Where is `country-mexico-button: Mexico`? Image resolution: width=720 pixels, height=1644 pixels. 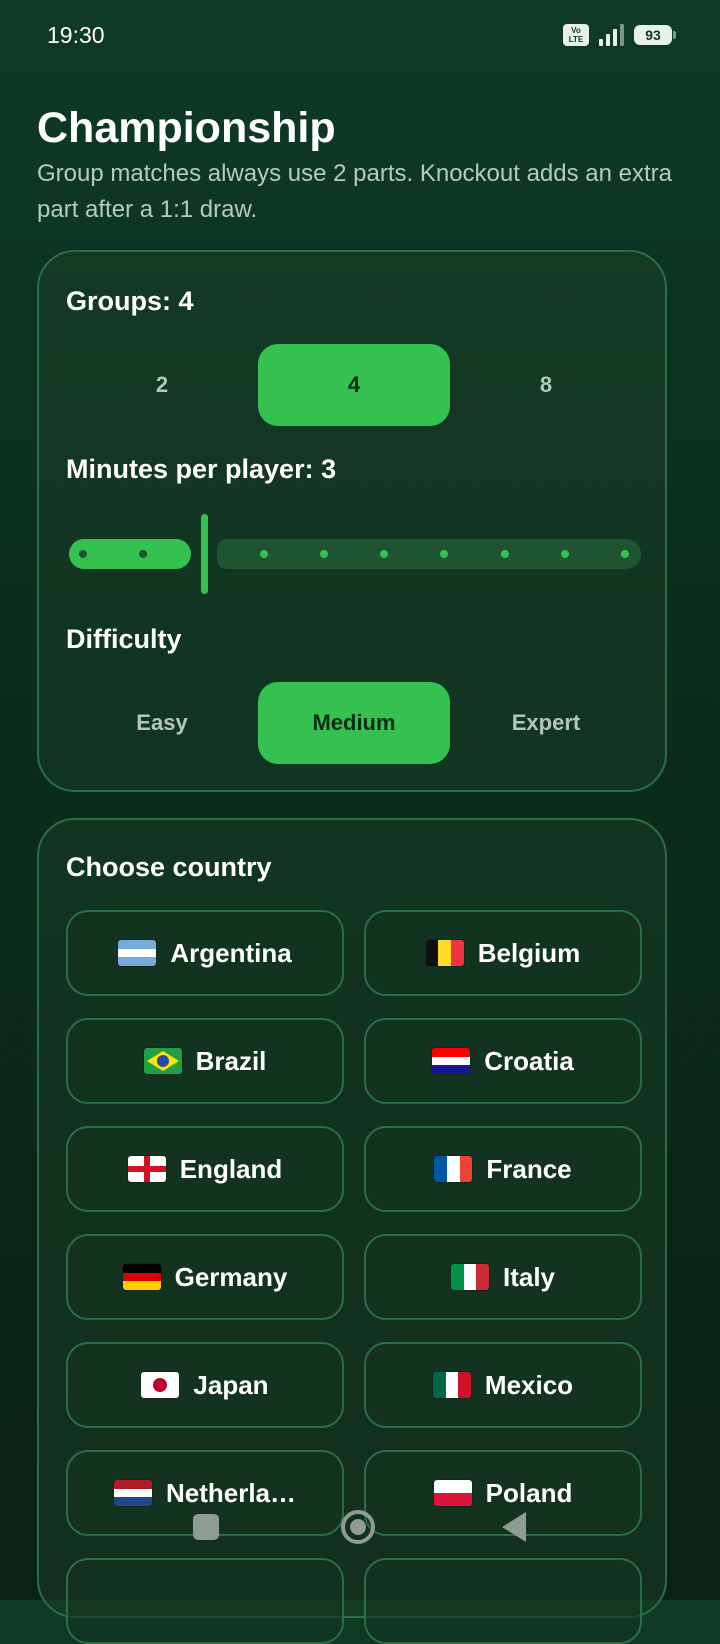
country-mexico-button: Mexico is located at coordinates (503, 1385).